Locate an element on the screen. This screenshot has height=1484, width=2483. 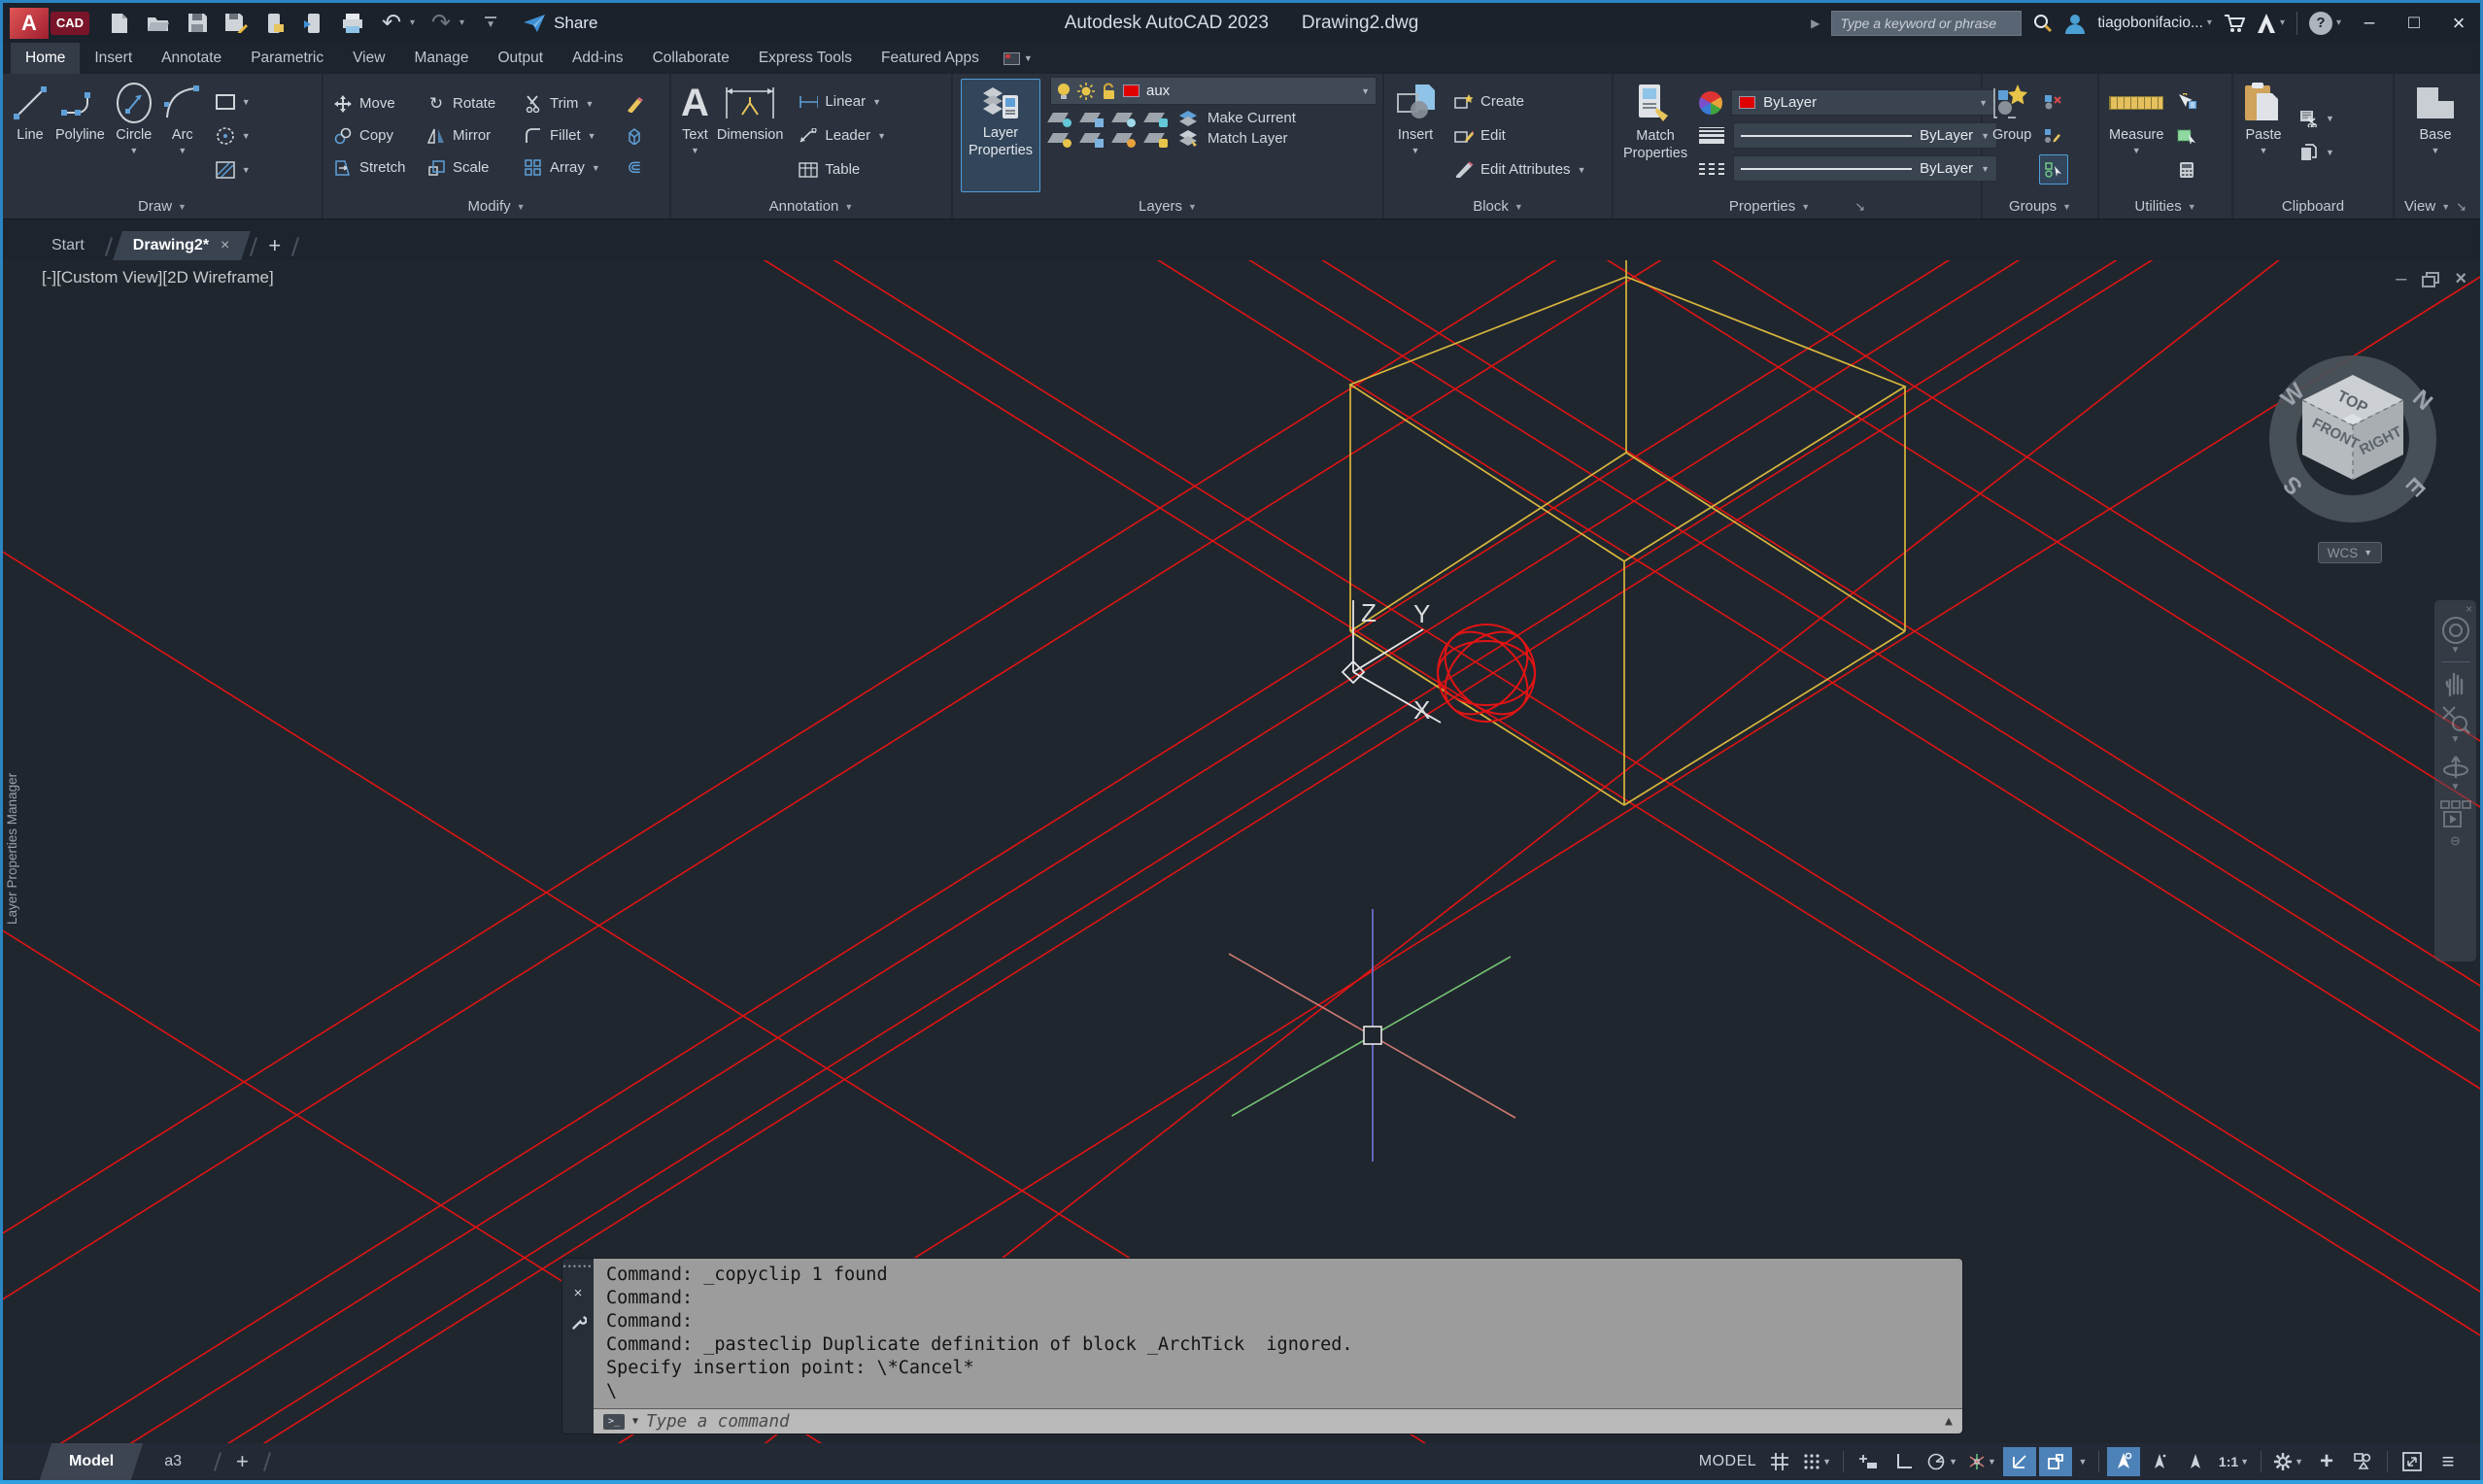
customization-gear-icon: ▼ is located at coordinates (2288, 1461).